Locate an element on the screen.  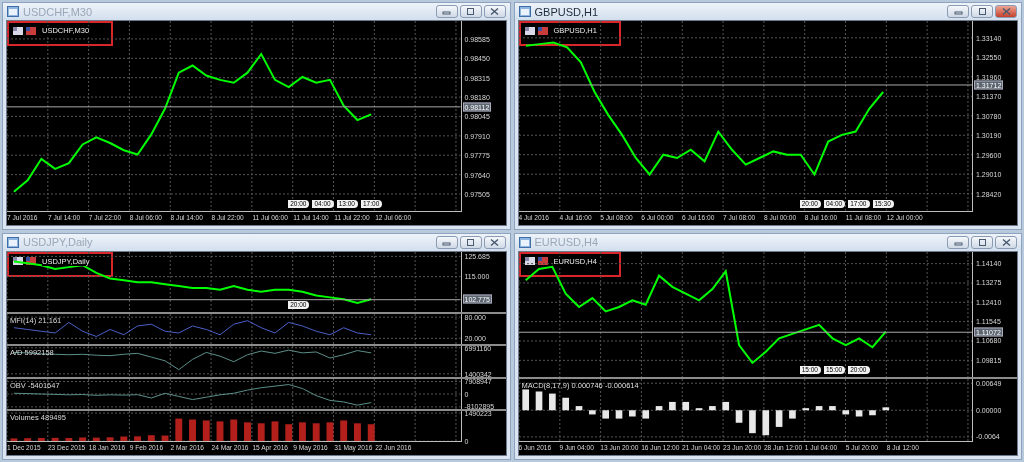
window-title: USDJPY,Daily is located at coordinates (58, 242).